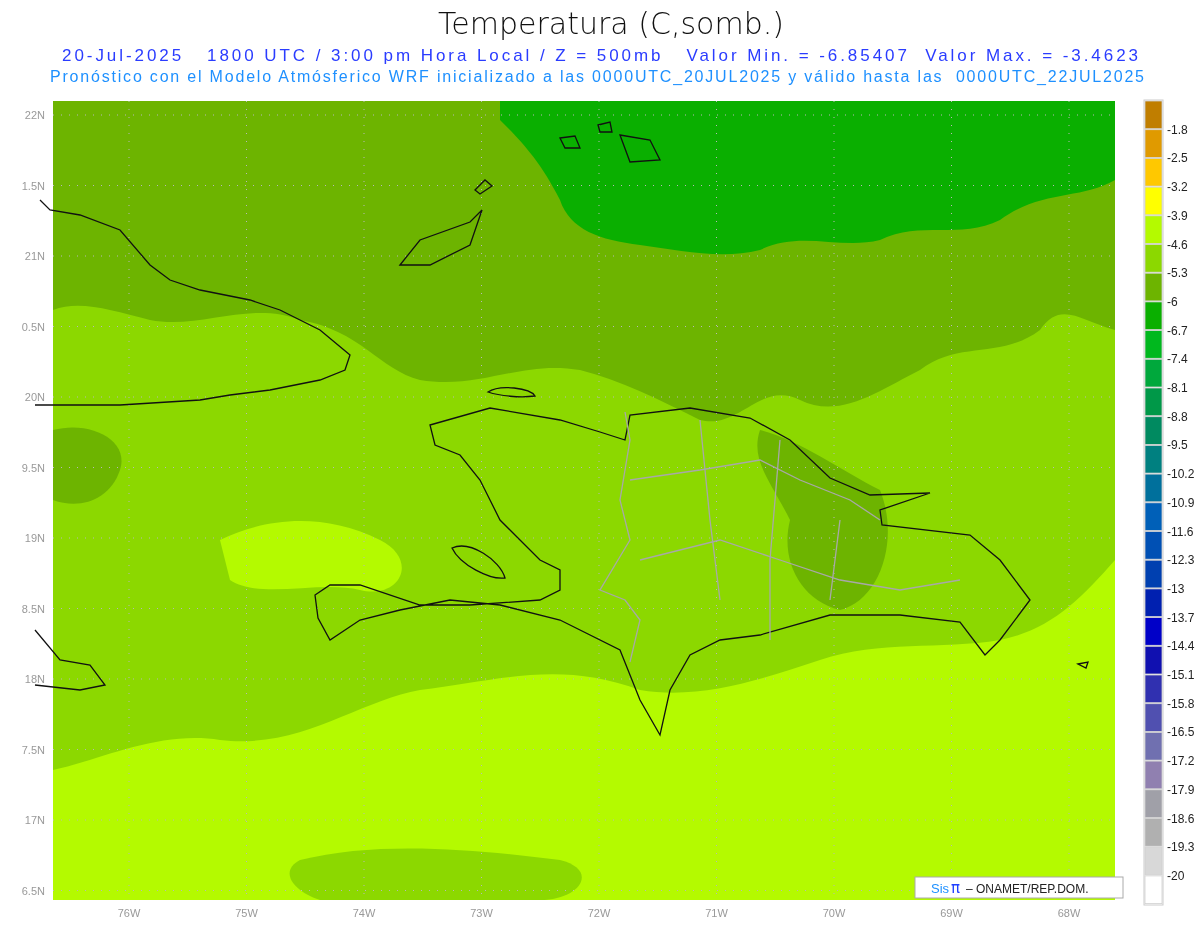 This screenshot has height=927, width=1200. Describe the element at coordinates (611, 23) in the screenshot. I see `chart-title: Temperatura (C,somb.)` at that location.